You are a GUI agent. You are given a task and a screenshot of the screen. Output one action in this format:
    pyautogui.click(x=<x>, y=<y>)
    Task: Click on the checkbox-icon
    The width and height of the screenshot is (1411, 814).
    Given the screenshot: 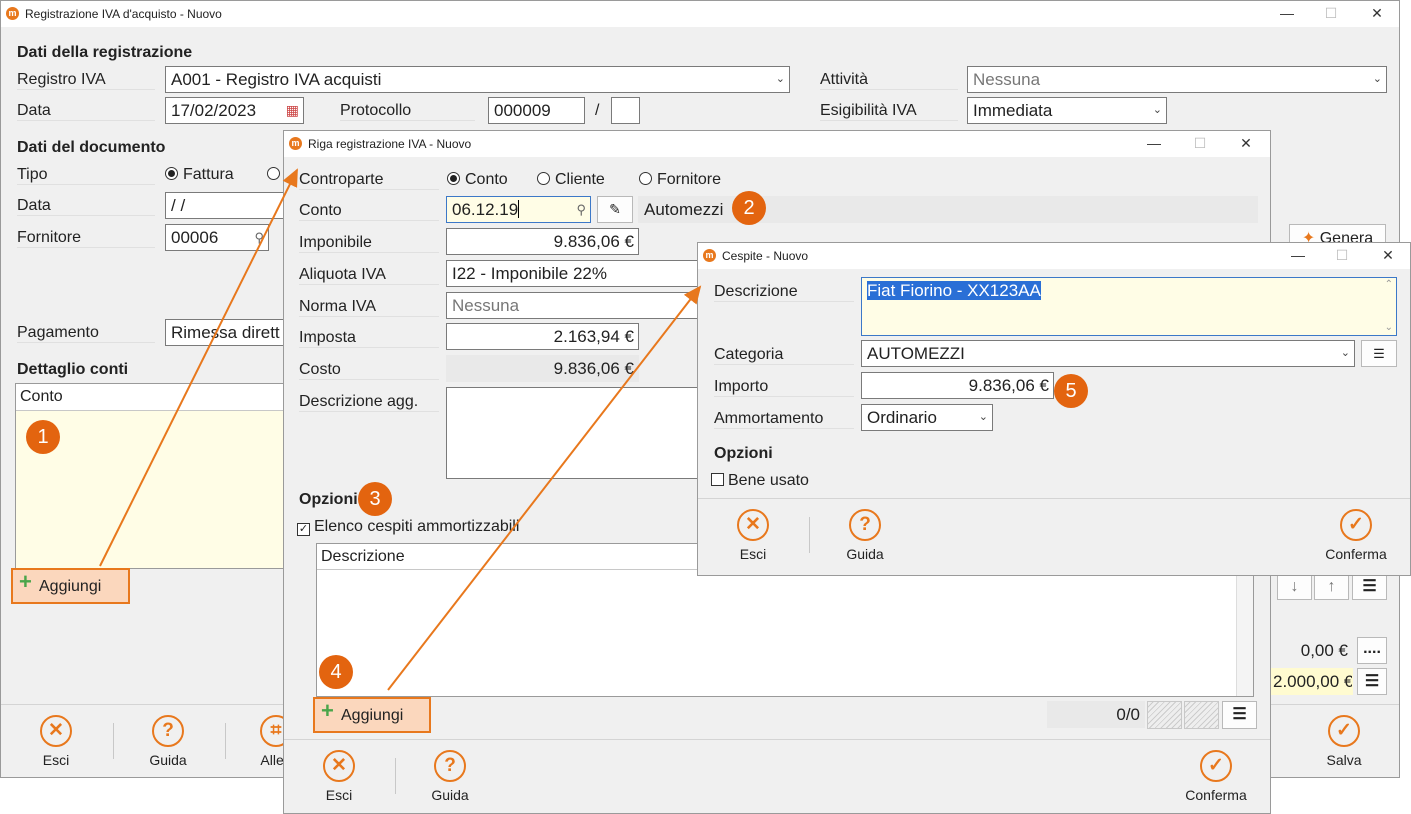 What is the action you would take?
    pyautogui.click(x=717, y=479)
    